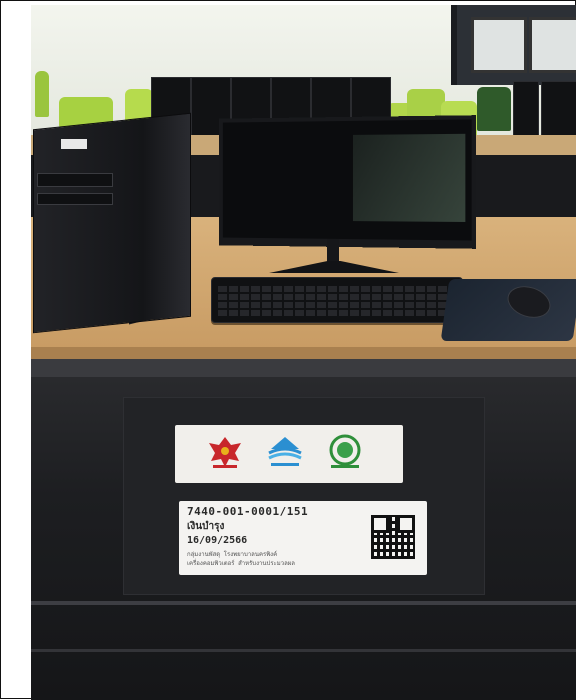 The image size is (576, 700). What do you see at coordinates (112, 223) in the screenshot?
I see `pc-tower` at bounding box center [112, 223].